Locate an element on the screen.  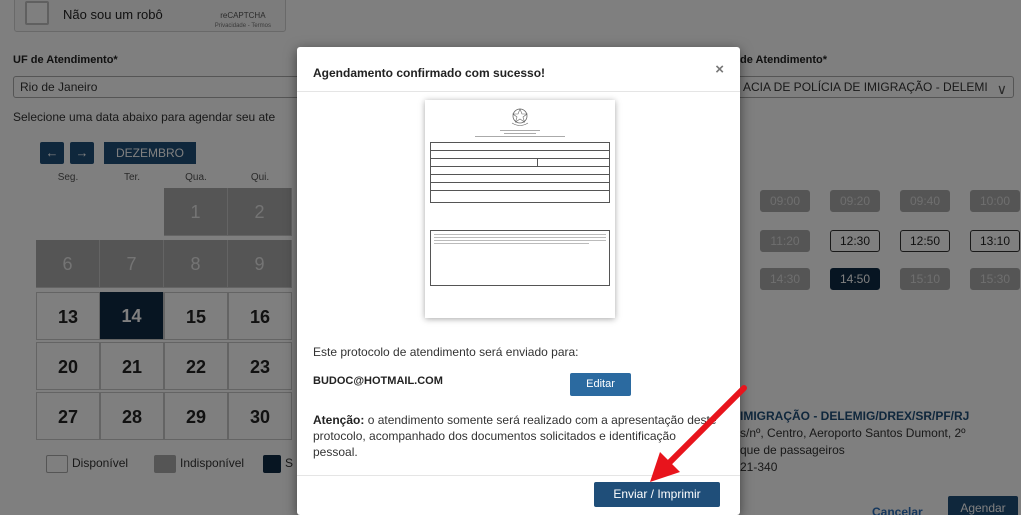
coat-of-arms-icon is located at coordinates (520, 117).